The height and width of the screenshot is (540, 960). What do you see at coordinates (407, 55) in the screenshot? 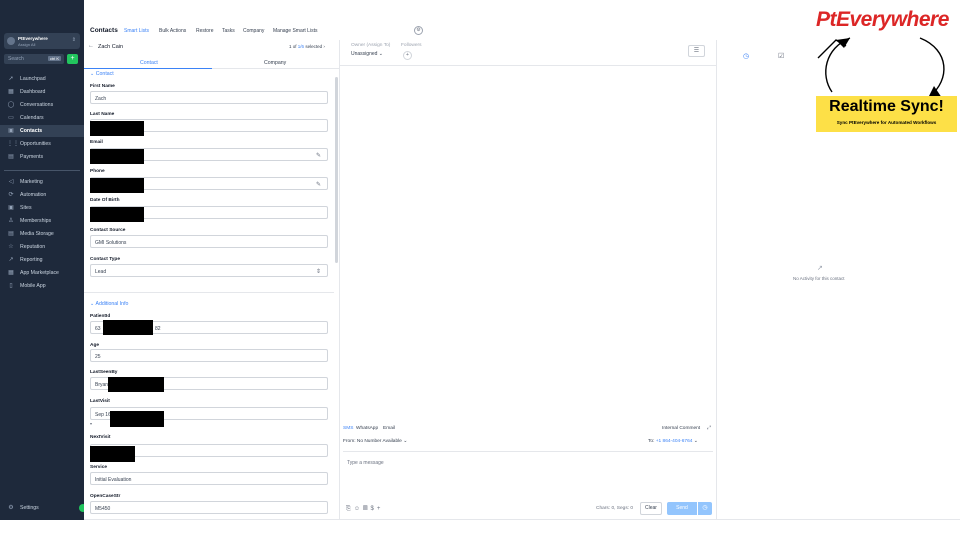
I see `add-follower-button: +` at bounding box center [407, 55].